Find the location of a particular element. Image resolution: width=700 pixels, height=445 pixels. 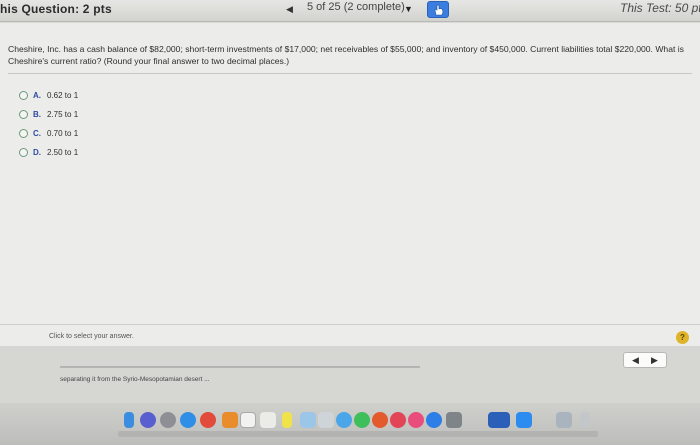

previous-question-button: ◀ is located at coordinates (635, 360).